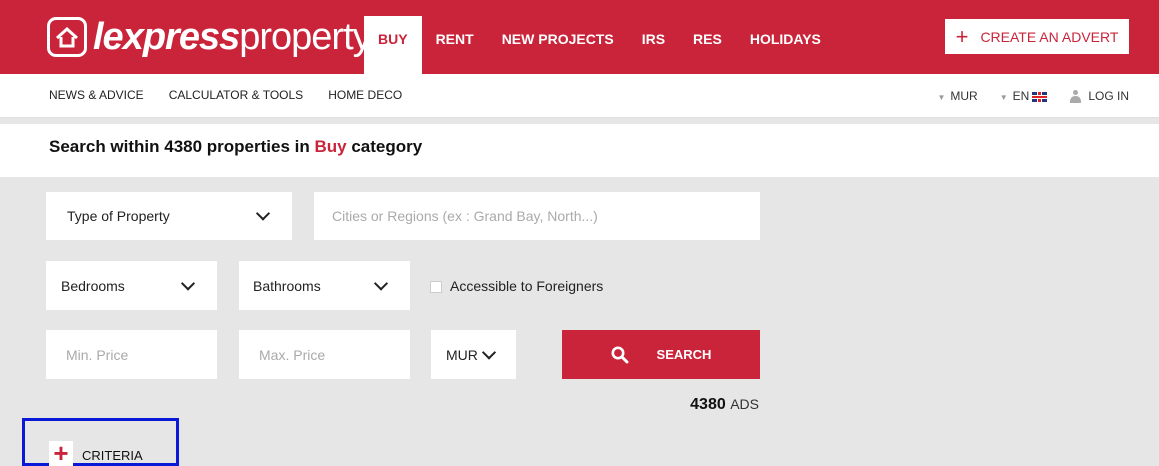 The width and height of the screenshot is (1159, 466). I want to click on max-price-input: Max. Price, so click(324, 354).